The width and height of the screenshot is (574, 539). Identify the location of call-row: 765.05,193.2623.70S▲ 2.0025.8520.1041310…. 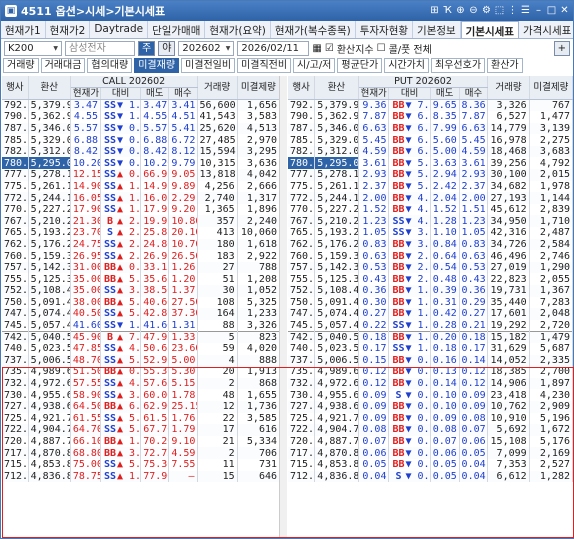
(141, 233).